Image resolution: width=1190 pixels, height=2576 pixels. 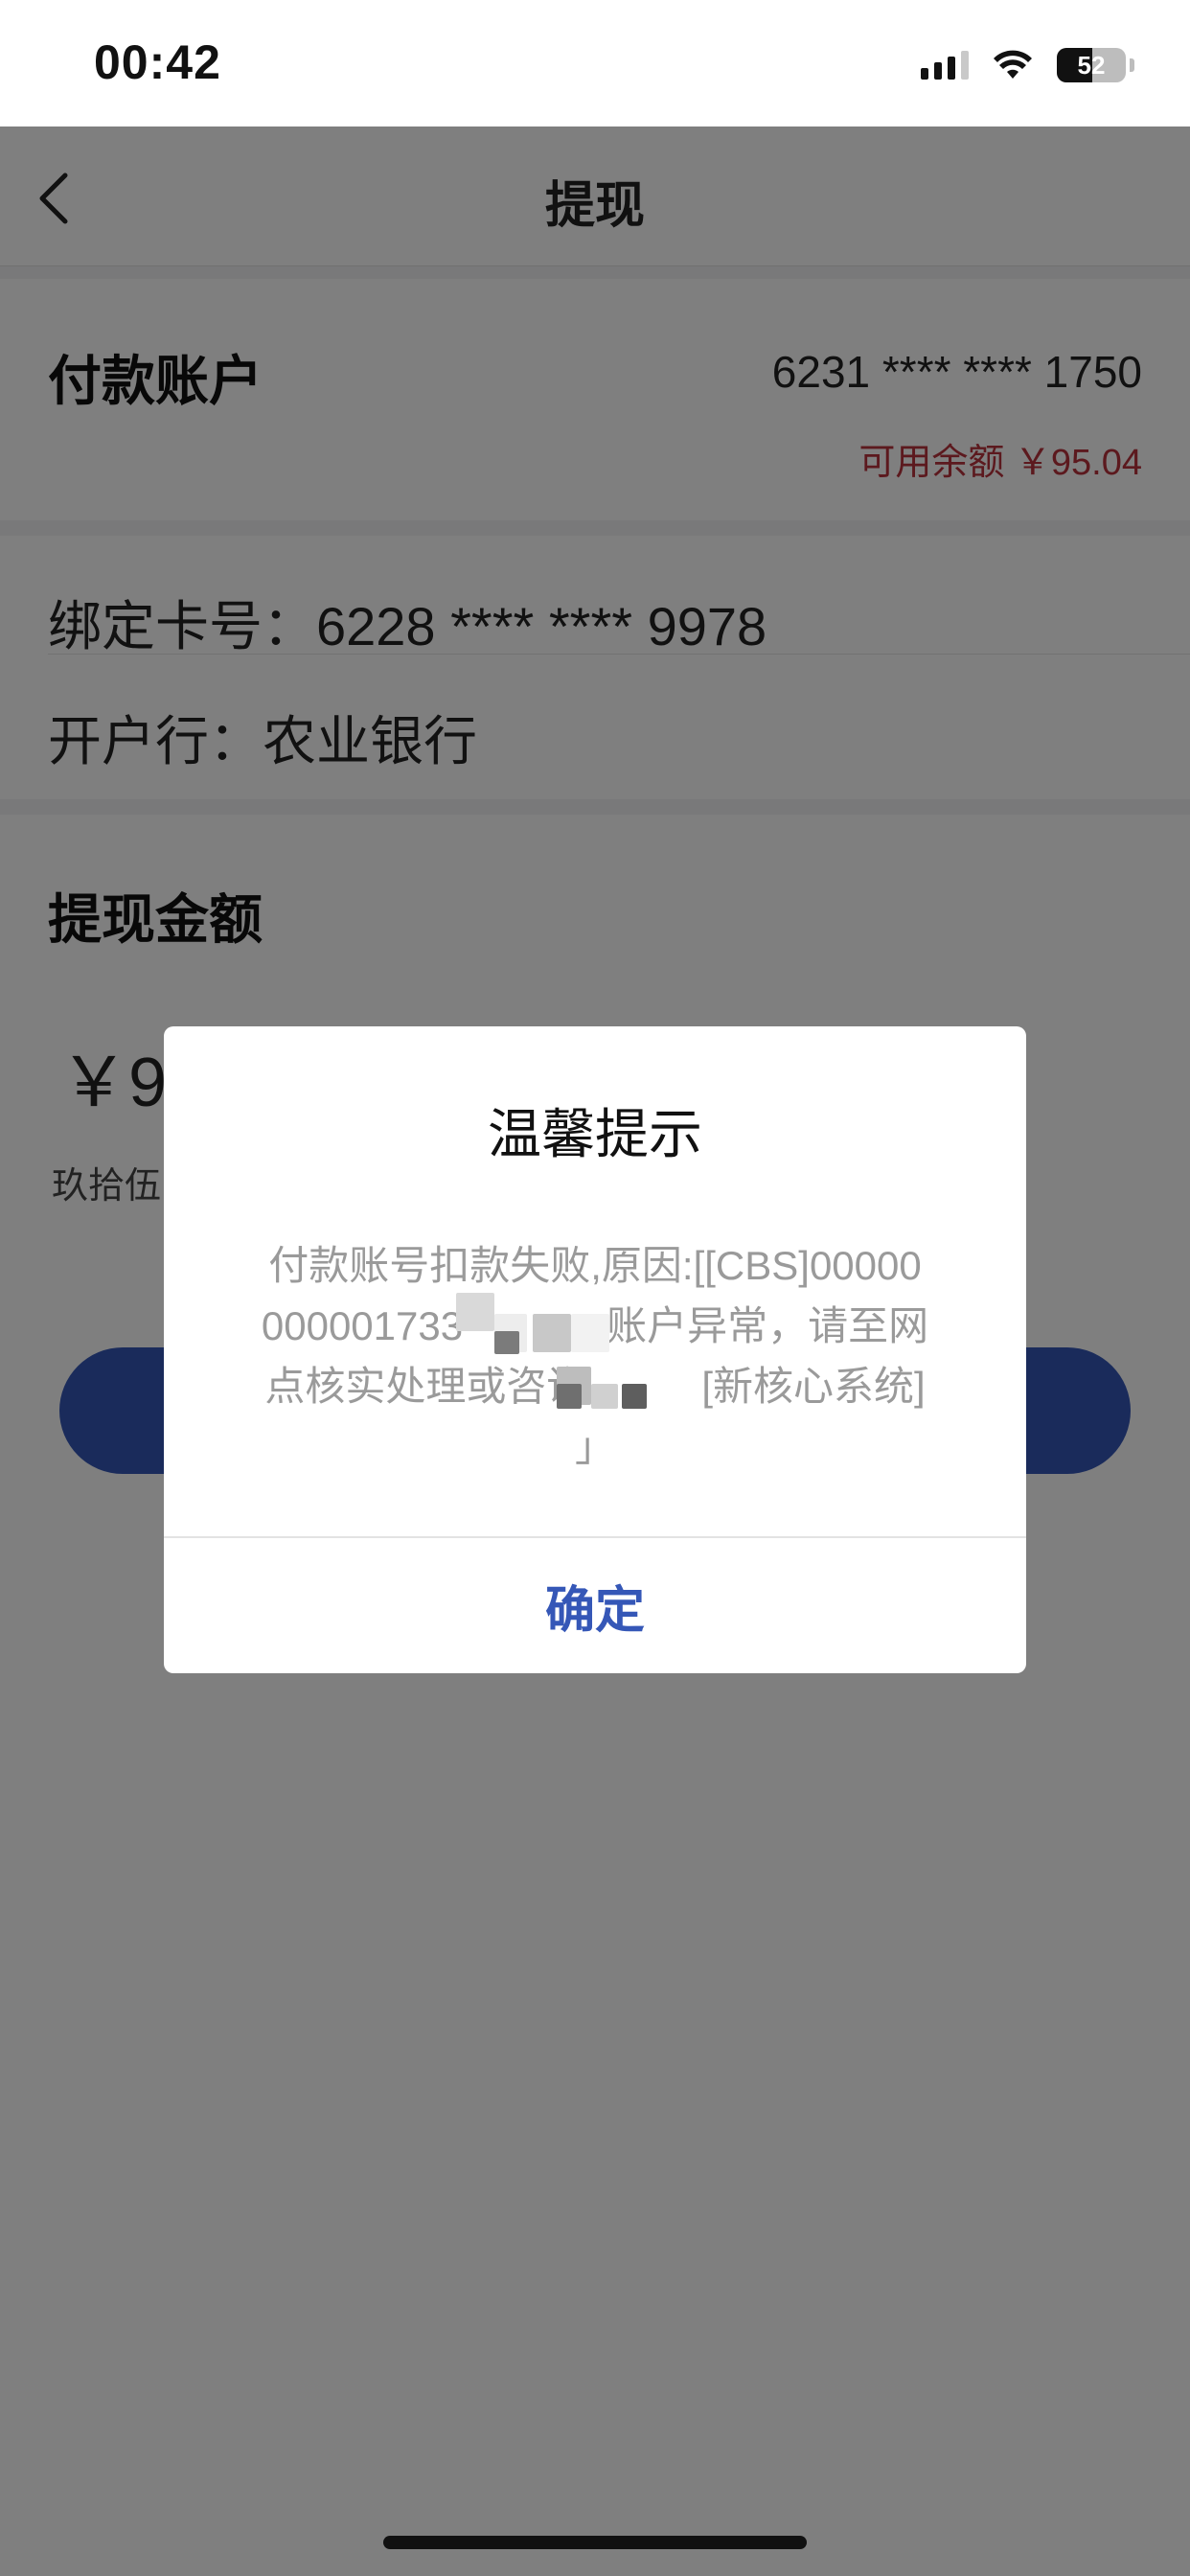 I want to click on dialog-message-line: 付款账号扣款失败,原因:[[CBS]00000, so click(x=595, y=1265).